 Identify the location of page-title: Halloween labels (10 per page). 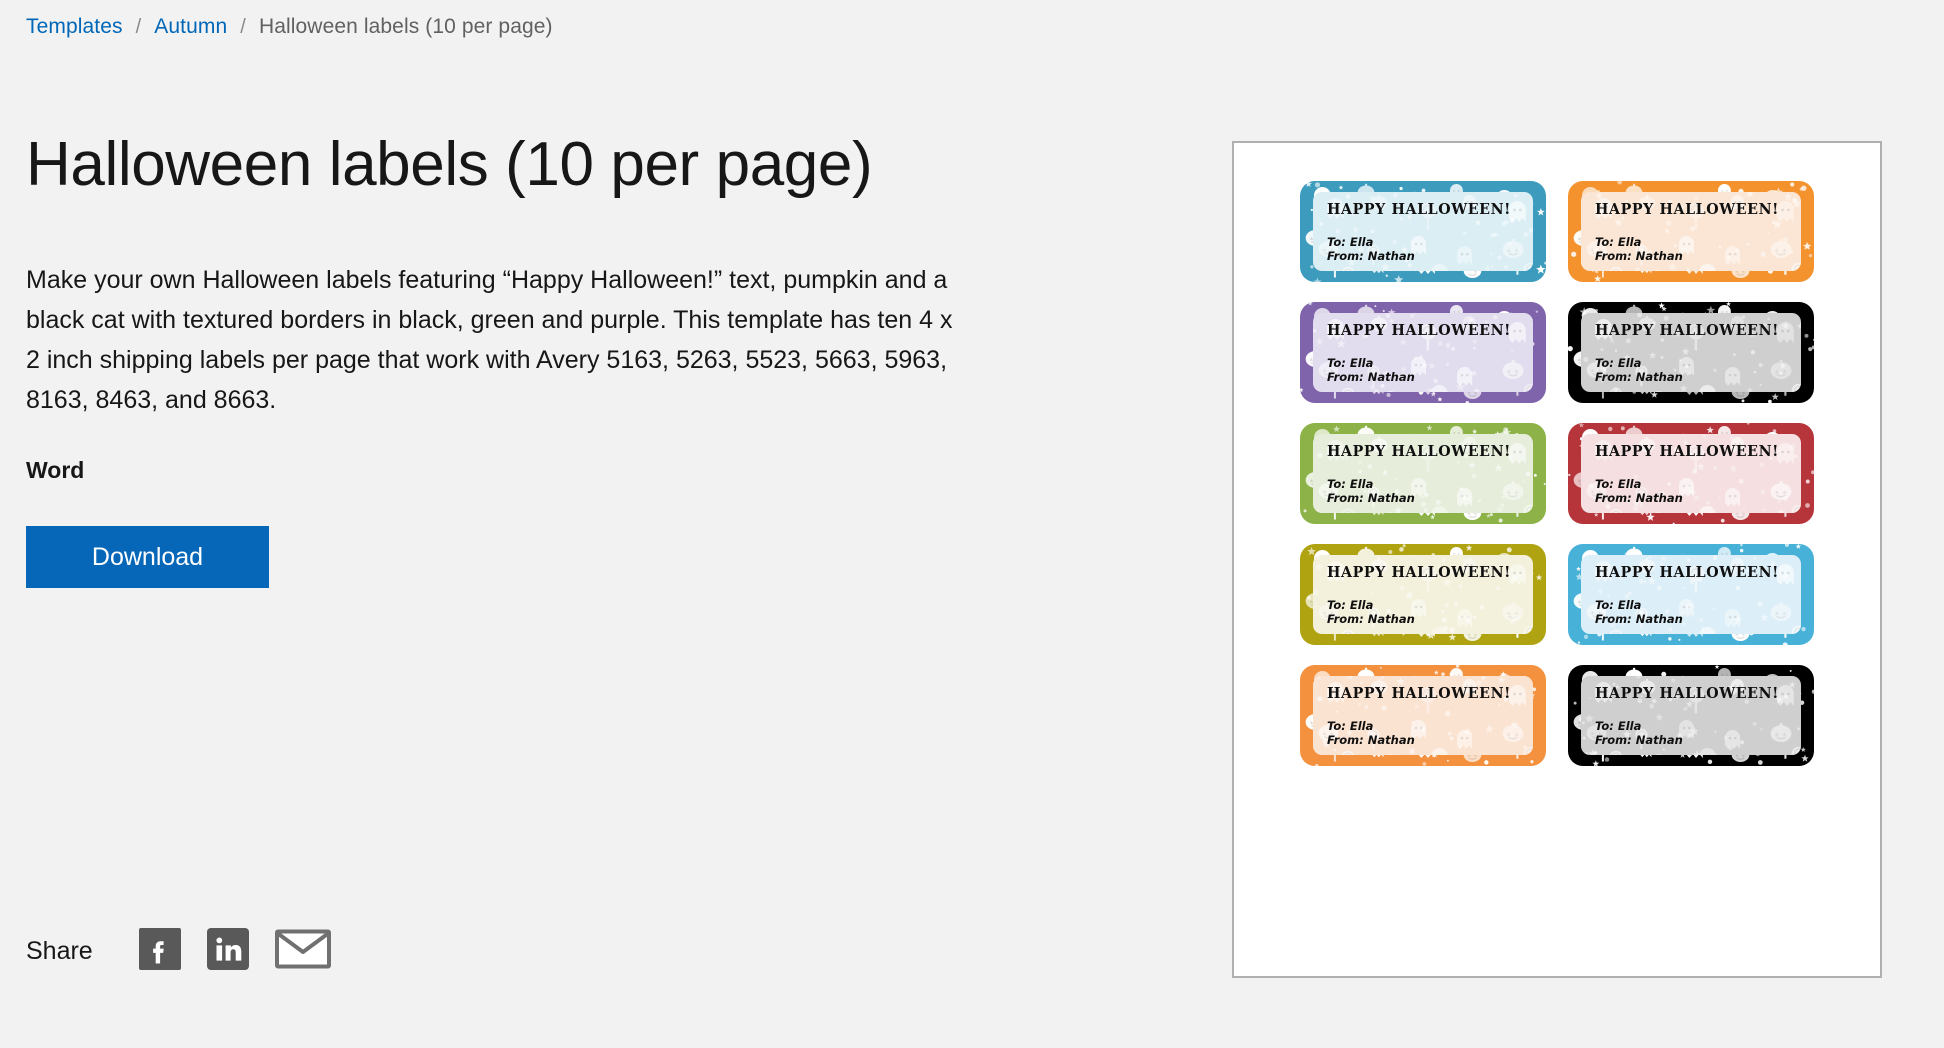
(449, 164).